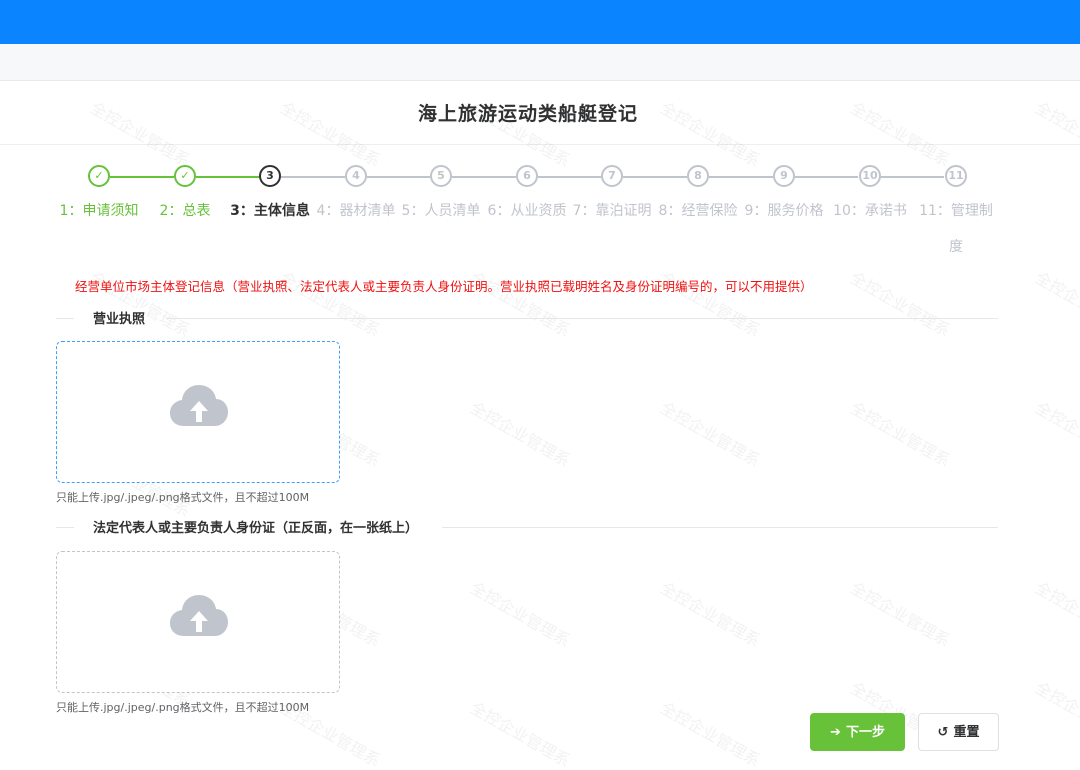 The width and height of the screenshot is (1080, 770). I want to click on step-4: 4 4：器材清单, so click(356, 197).